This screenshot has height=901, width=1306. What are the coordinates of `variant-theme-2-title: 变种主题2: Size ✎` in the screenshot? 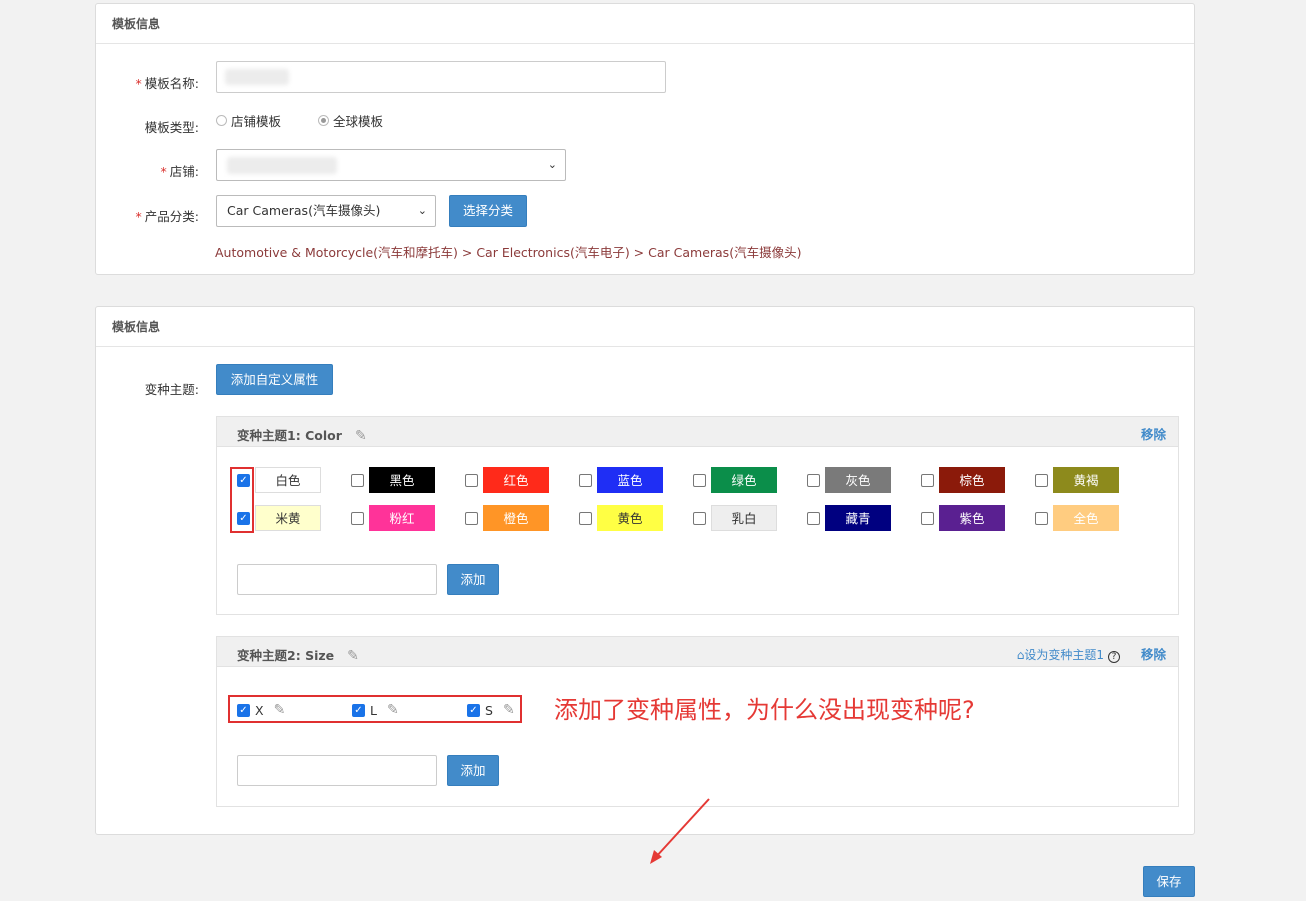 It's located at (298, 656).